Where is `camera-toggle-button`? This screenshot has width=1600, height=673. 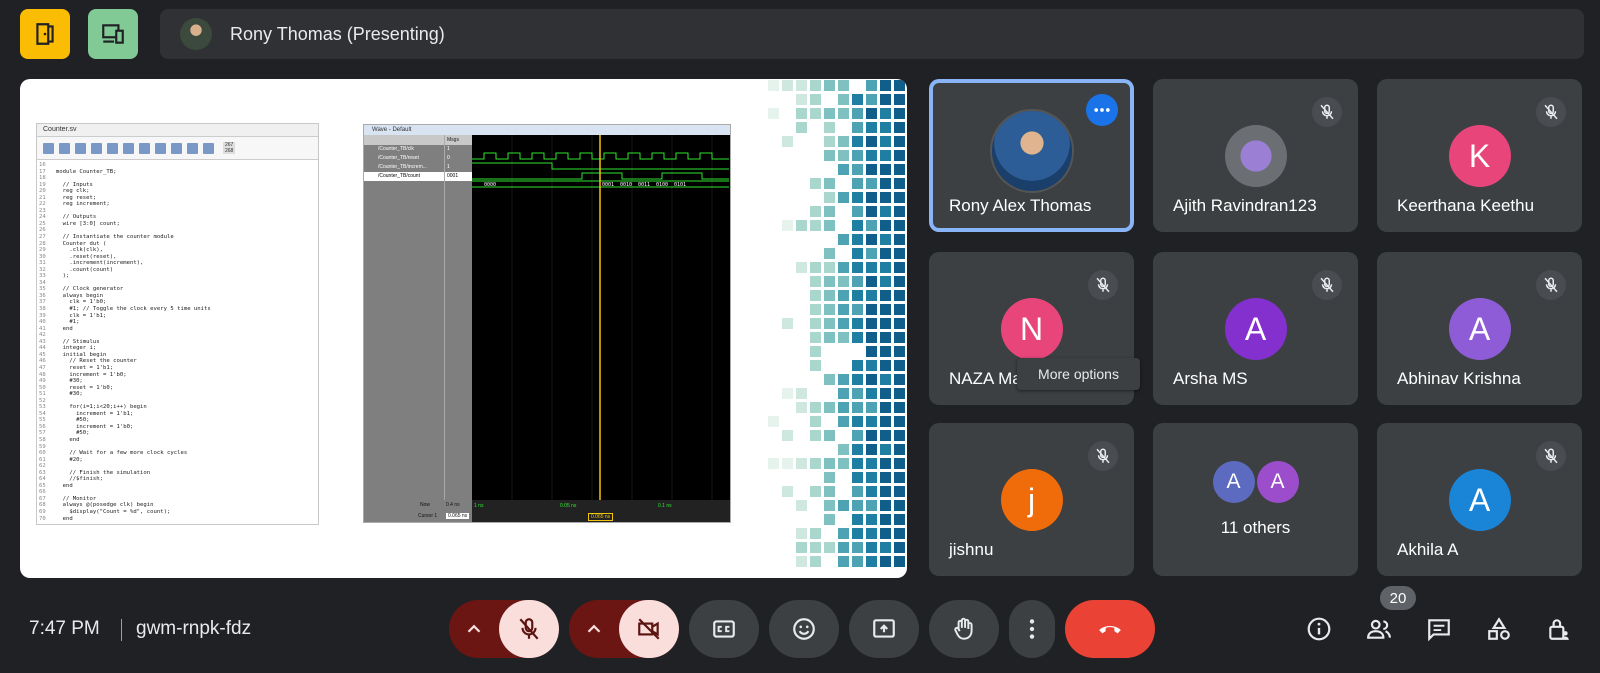 camera-toggle-button is located at coordinates (649, 629).